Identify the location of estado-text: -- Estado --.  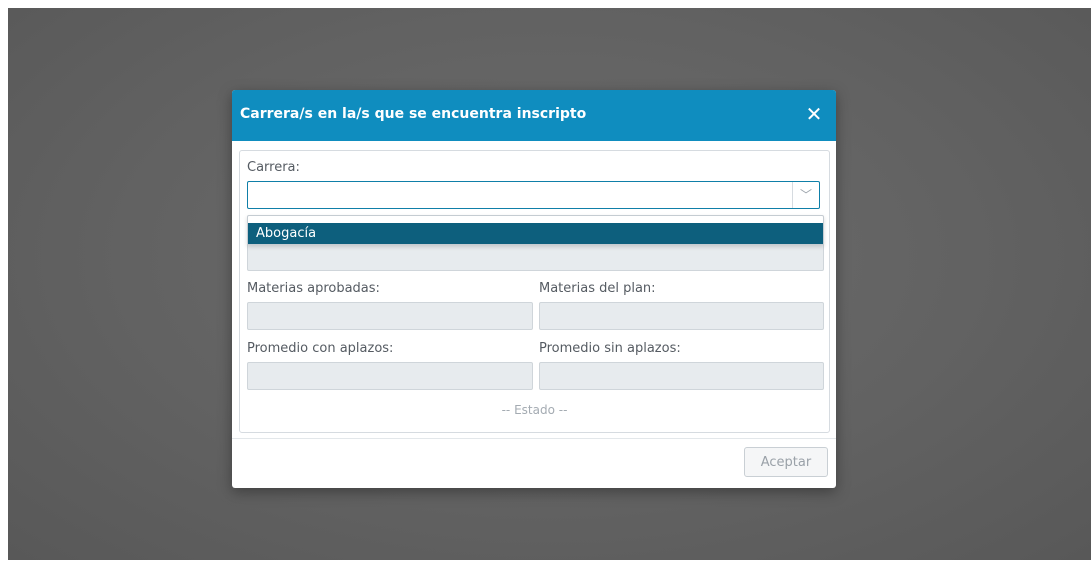
(534, 410).